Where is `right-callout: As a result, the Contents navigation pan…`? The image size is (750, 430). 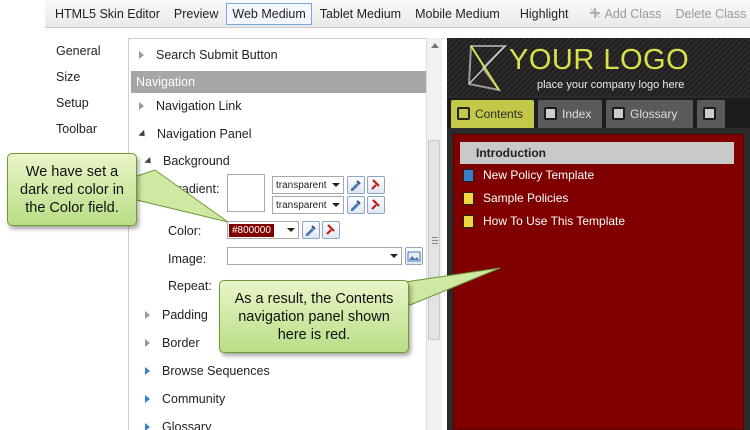 right-callout: As a result, the Contents navigation pan… is located at coordinates (314, 316).